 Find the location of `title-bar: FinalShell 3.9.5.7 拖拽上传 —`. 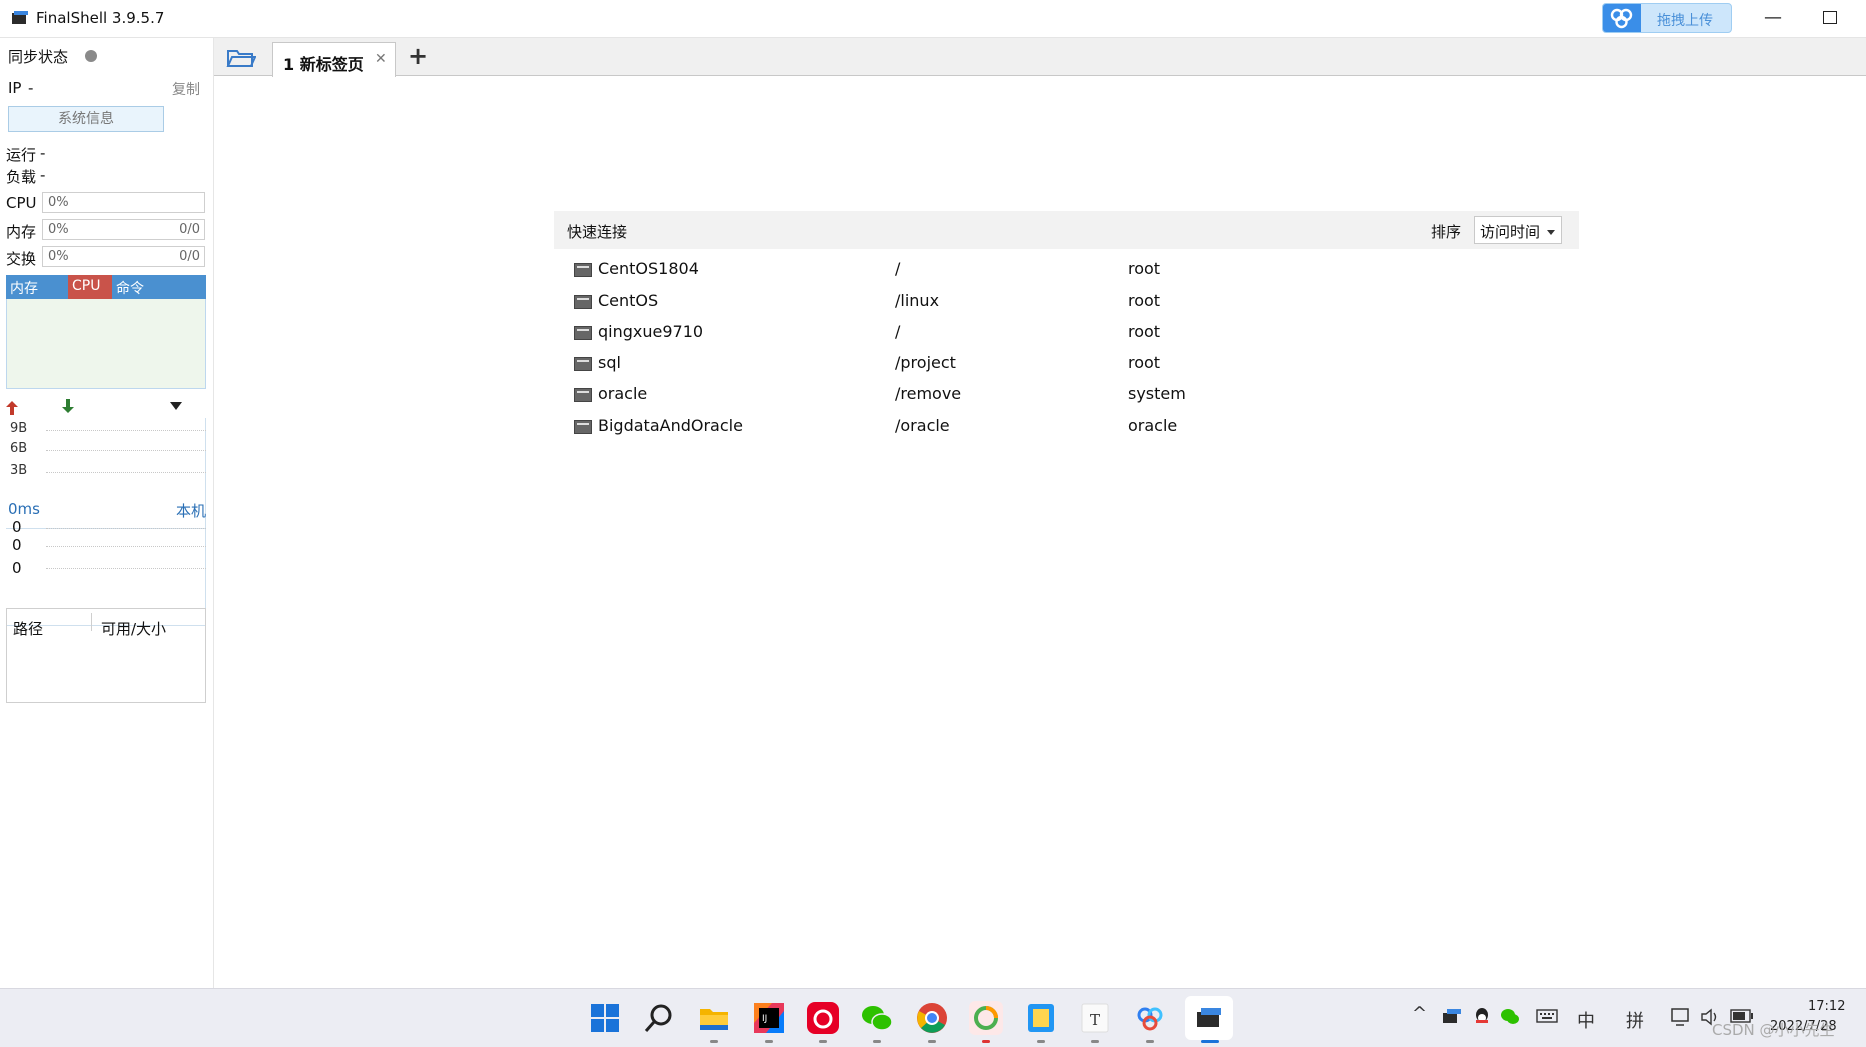

title-bar: FinalShell 3.9.5.7 拖拽上传 — is located at coordinates (933, 19).